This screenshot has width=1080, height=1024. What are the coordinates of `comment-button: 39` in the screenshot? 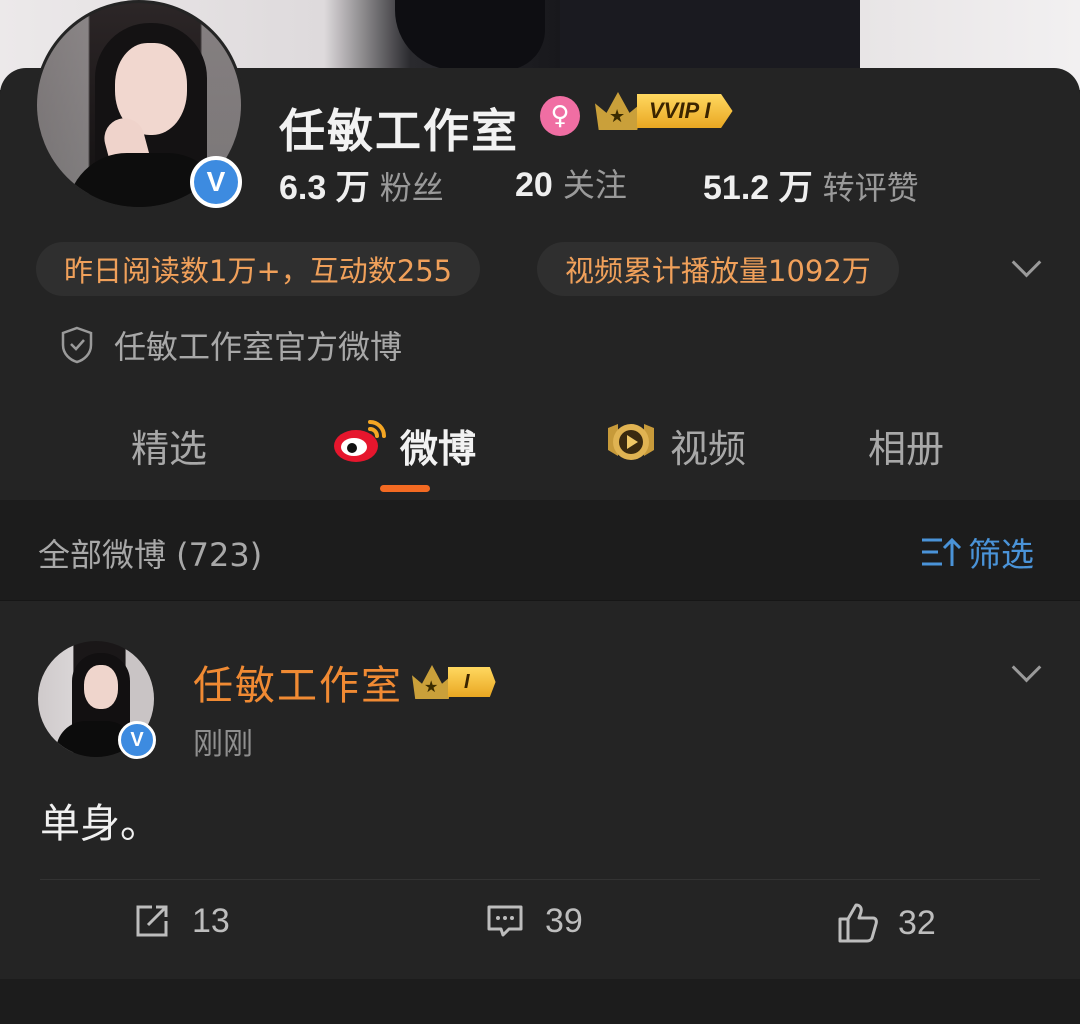 It's located at (534, 921).